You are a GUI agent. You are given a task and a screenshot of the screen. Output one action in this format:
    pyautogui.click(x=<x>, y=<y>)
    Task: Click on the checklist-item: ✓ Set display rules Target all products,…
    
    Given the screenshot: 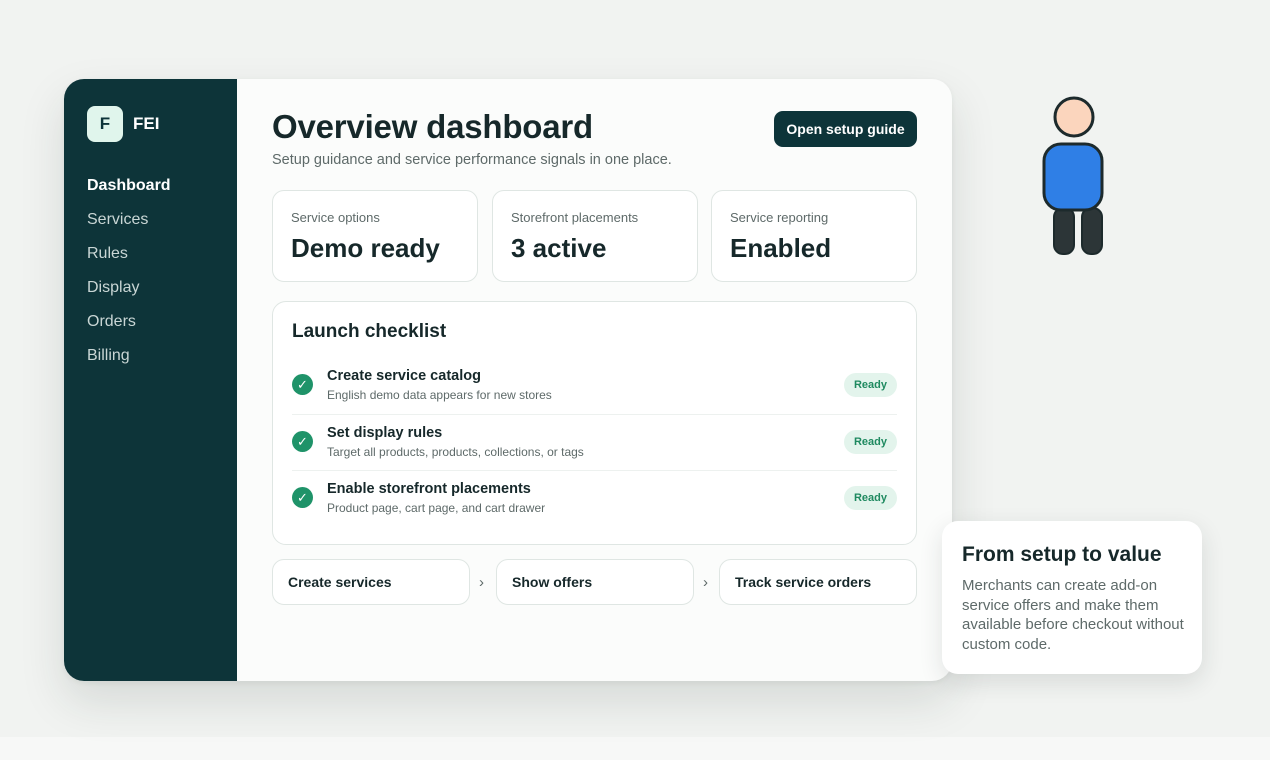 What is the action you would take?
    pyautogui.click(x=594, y=442)
    